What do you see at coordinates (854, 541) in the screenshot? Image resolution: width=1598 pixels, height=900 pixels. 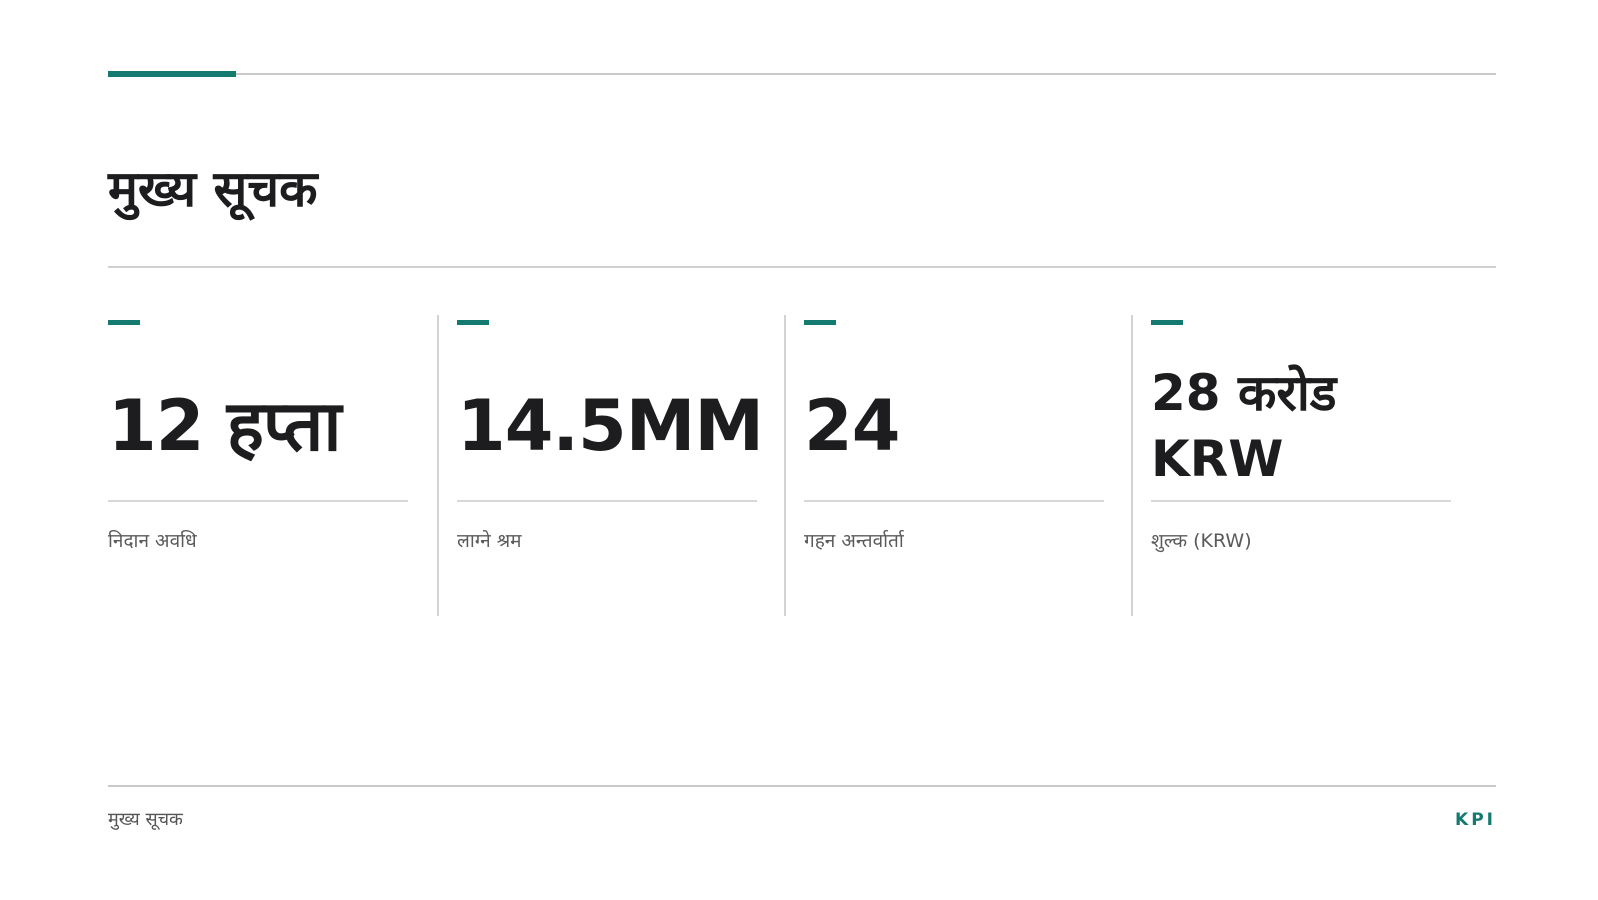 I see `kpi-label: गहन अन्तर्वार्ता` at bounding box center [854, 541].